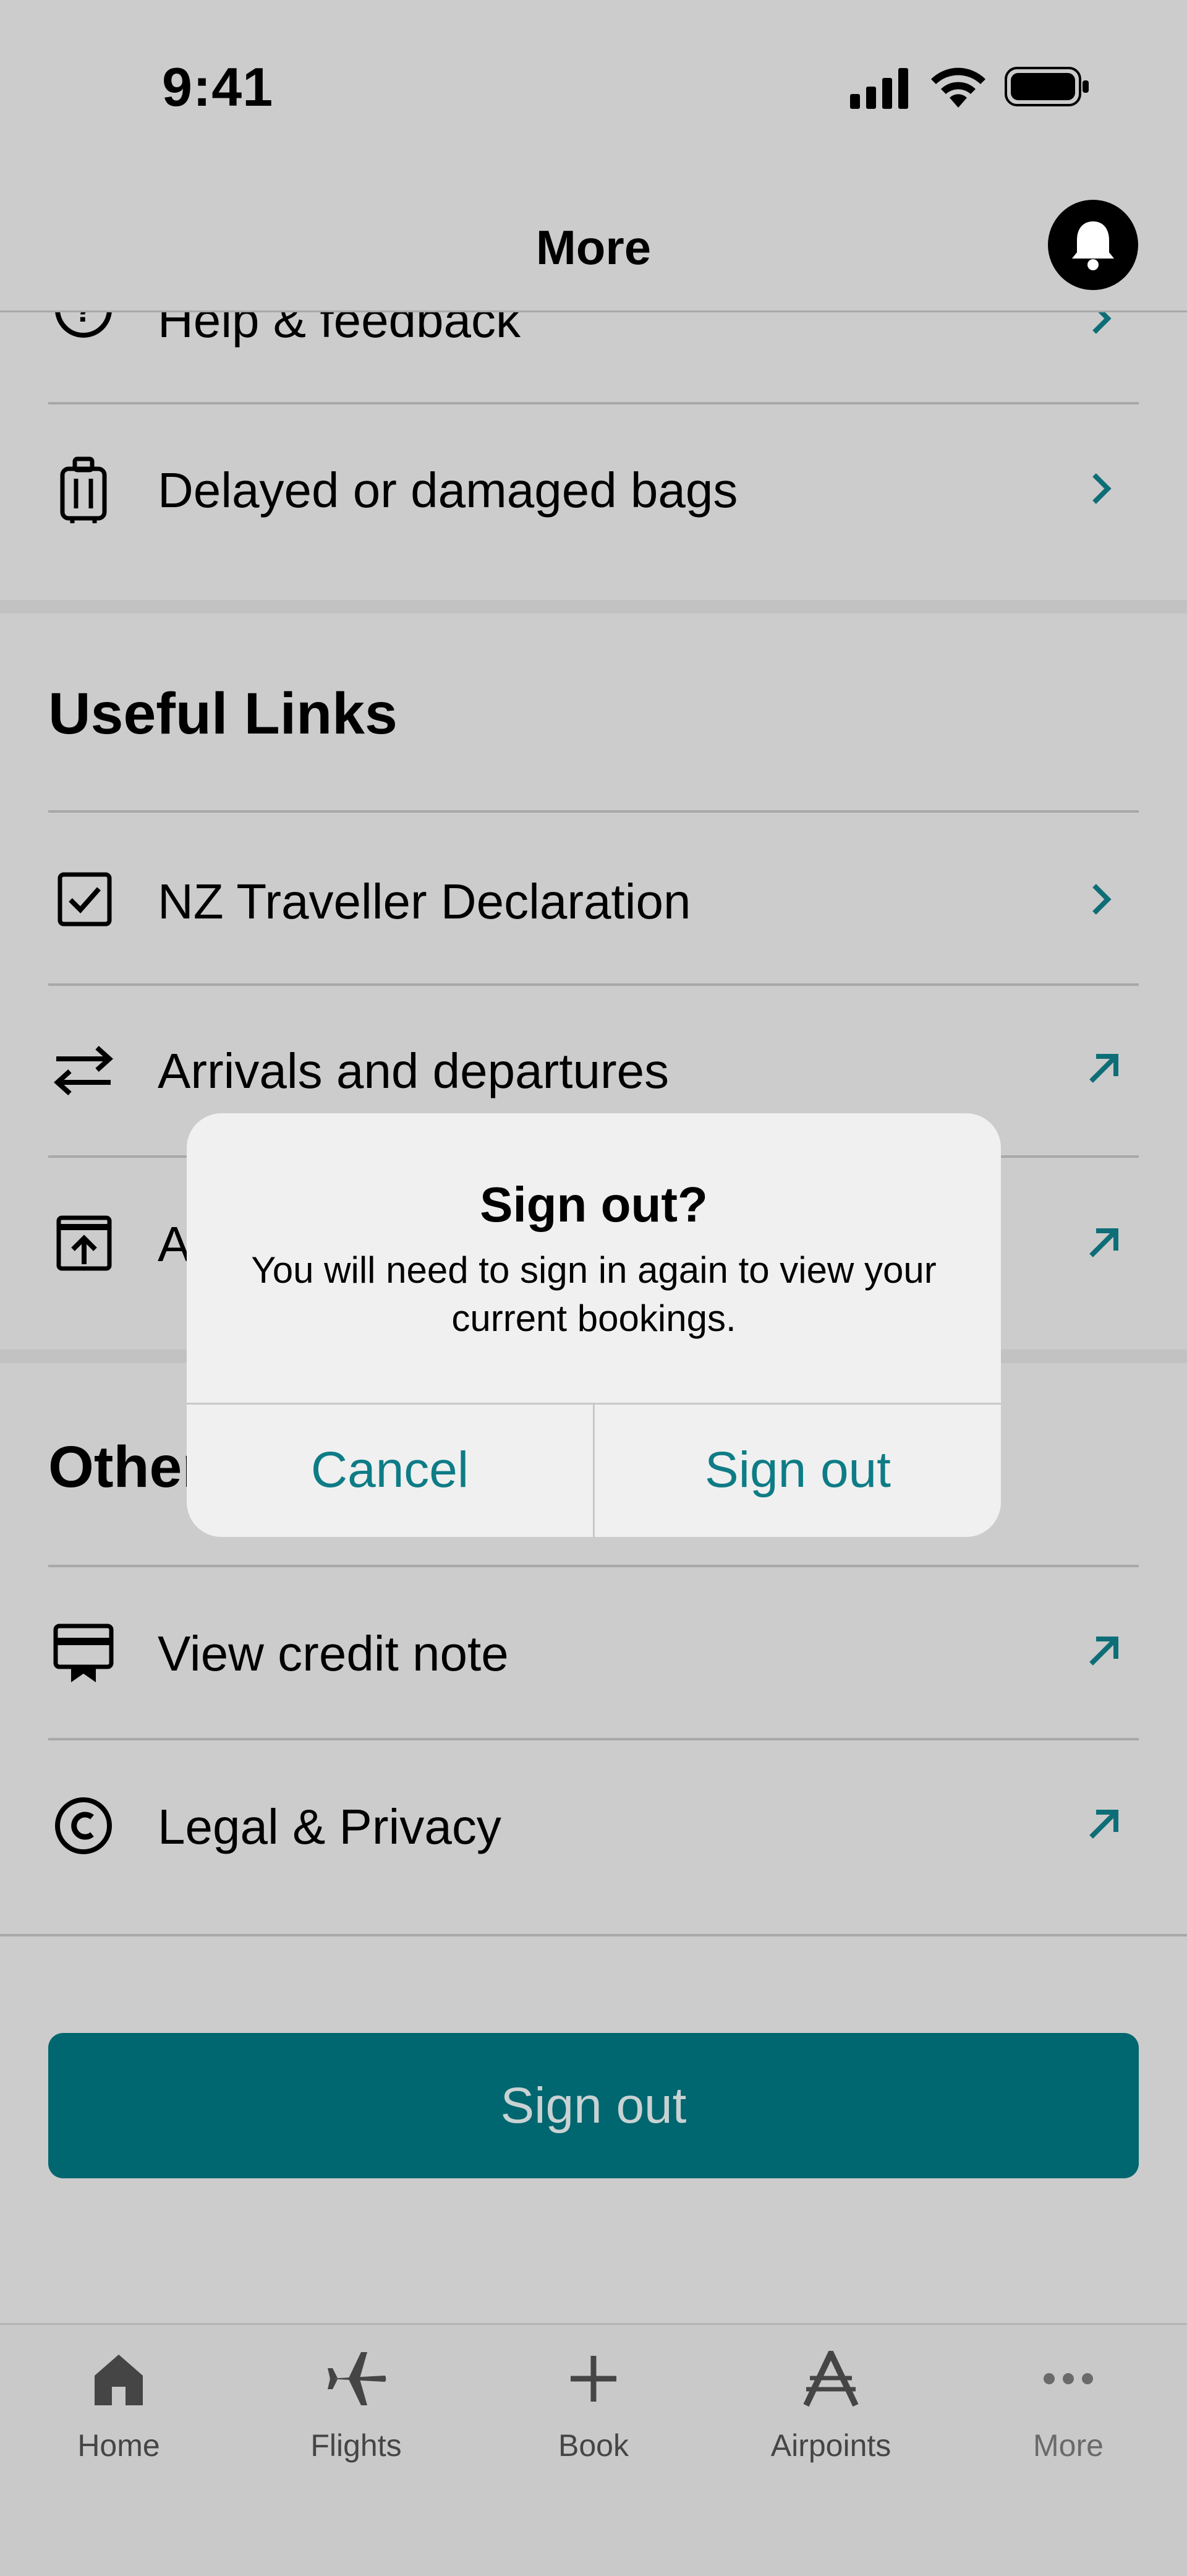  Describe the element at coordinates (356, 2407) in the screenshot. I see `tab-flights: Flights` at that location.